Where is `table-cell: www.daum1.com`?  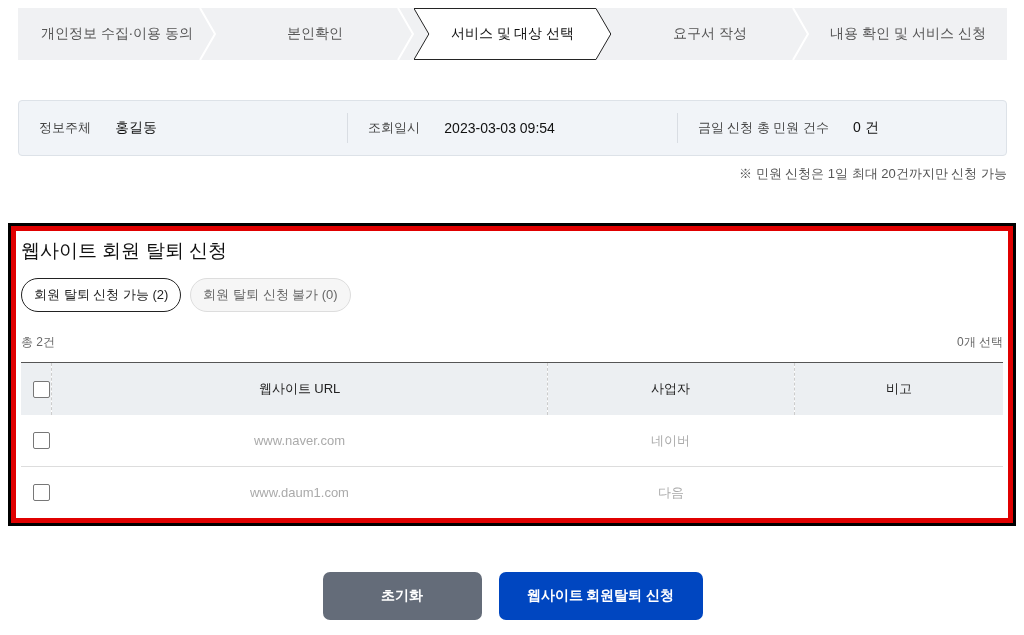 table-cell: www.daum1.com is located at coordinates (299, 492).